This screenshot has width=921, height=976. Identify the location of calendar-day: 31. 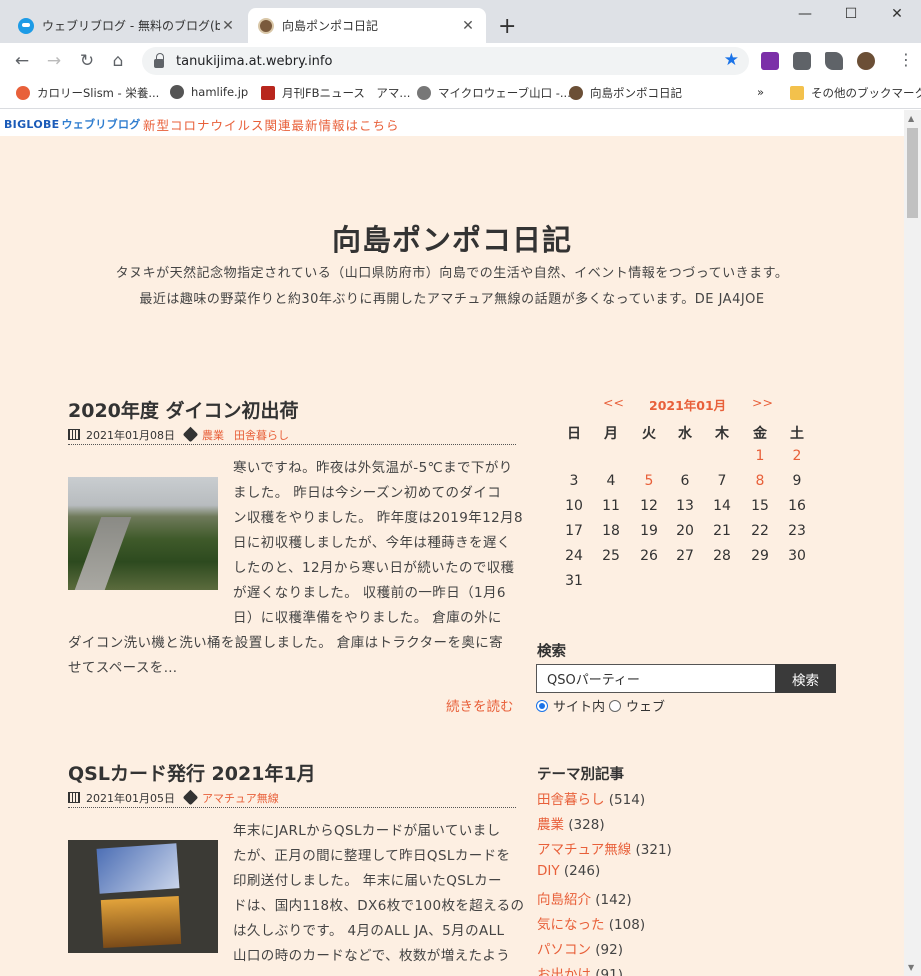
(574, 581).